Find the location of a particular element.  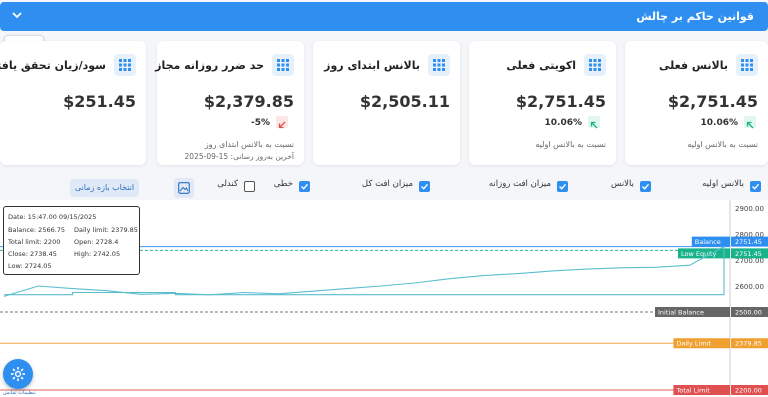

tooltip-daily-limit: Daily limit: 2379.85 is located at coordinates (106, 230).